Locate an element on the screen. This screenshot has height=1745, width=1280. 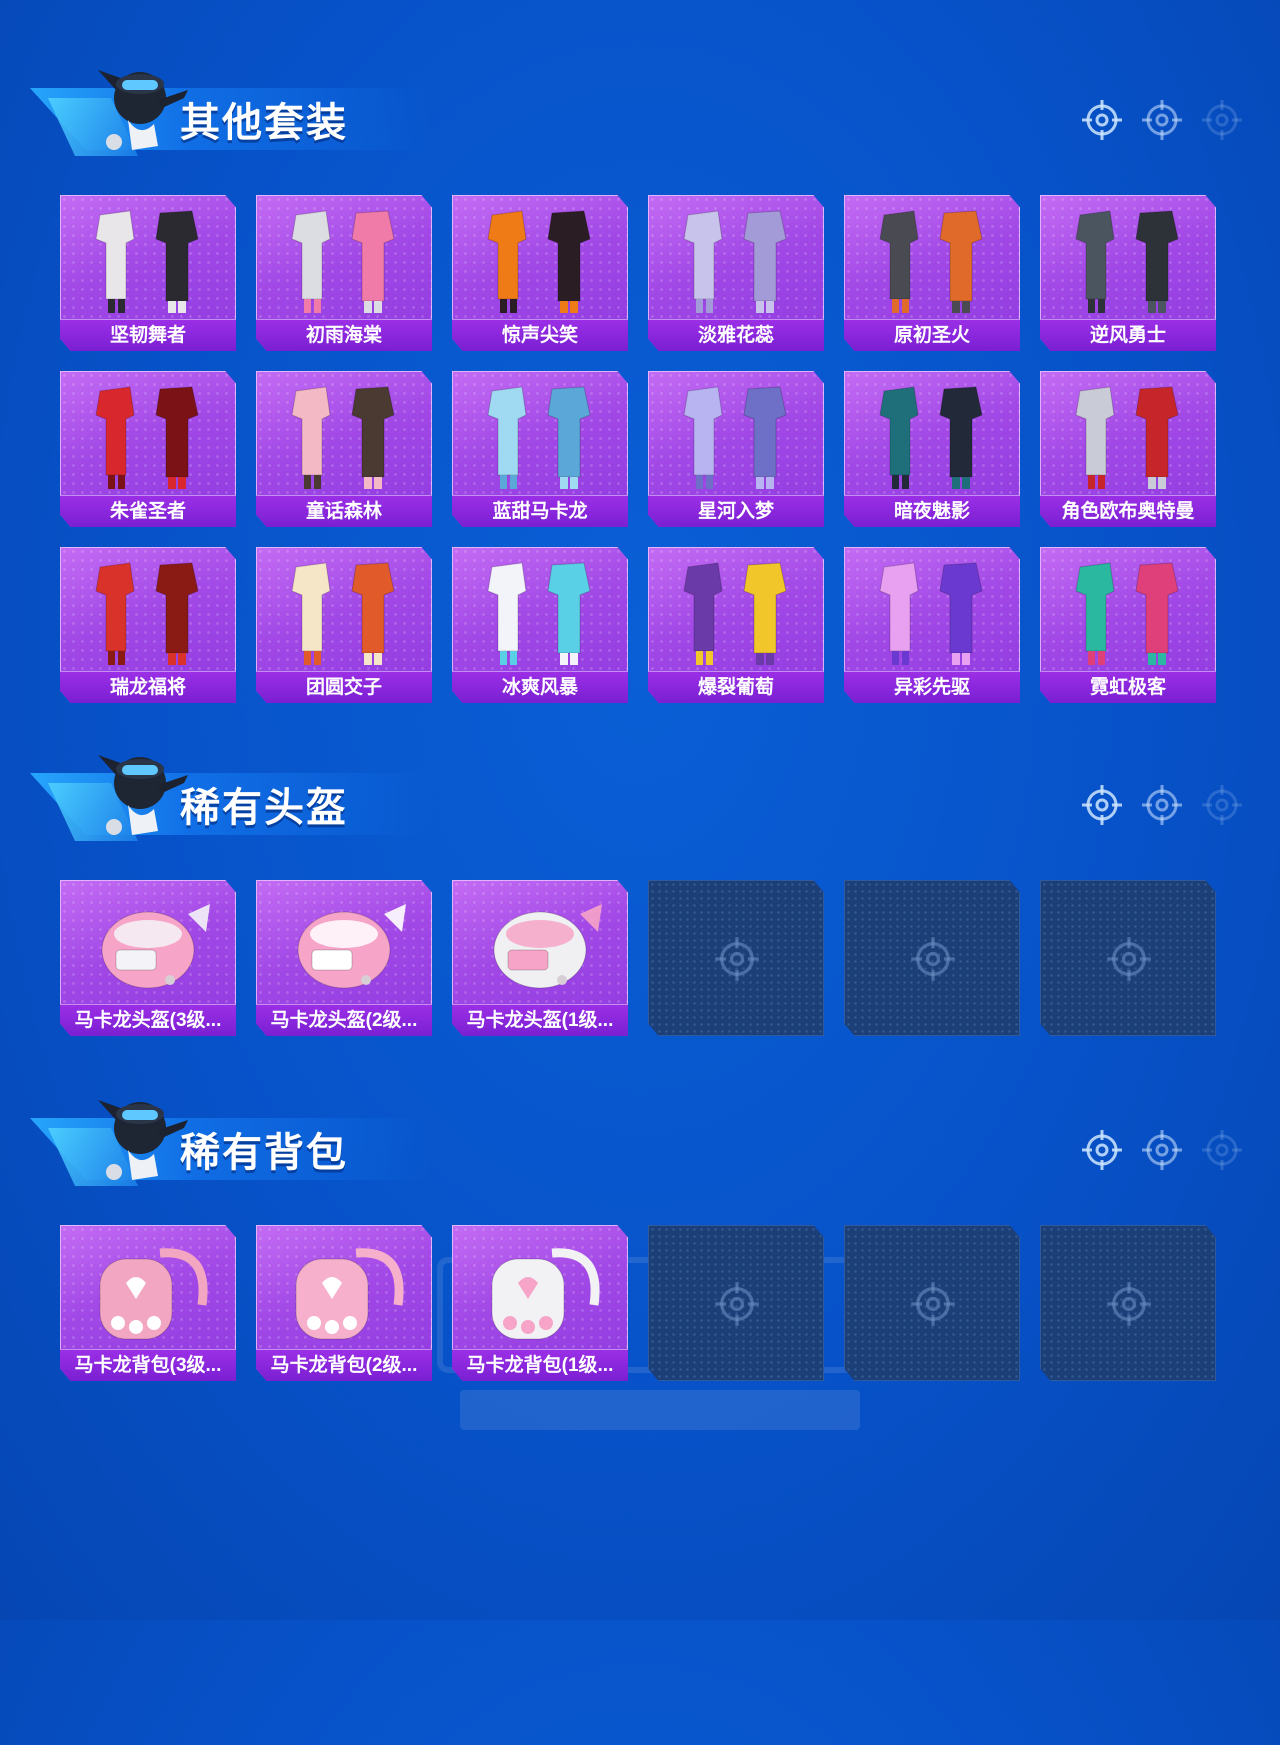
section-header: 稀有头盔 is located at coordinates (240, 790).